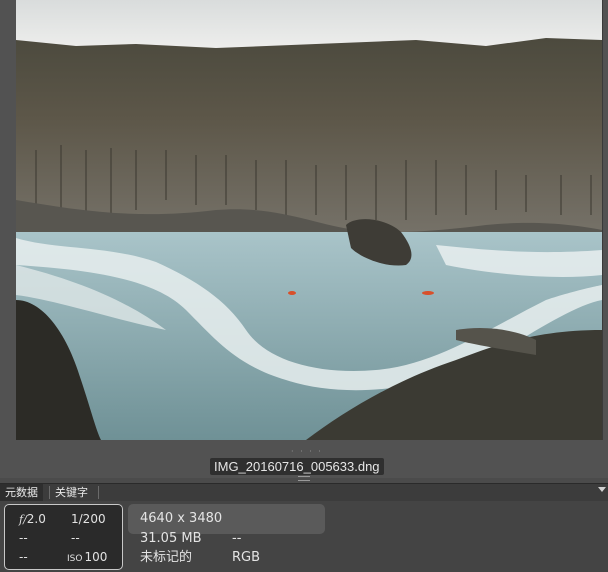  What do you see at coordinates (181, 518) in the screenshot?
I see `image-dimensions: 4640 x 3480` at bounding box center [181, 518].